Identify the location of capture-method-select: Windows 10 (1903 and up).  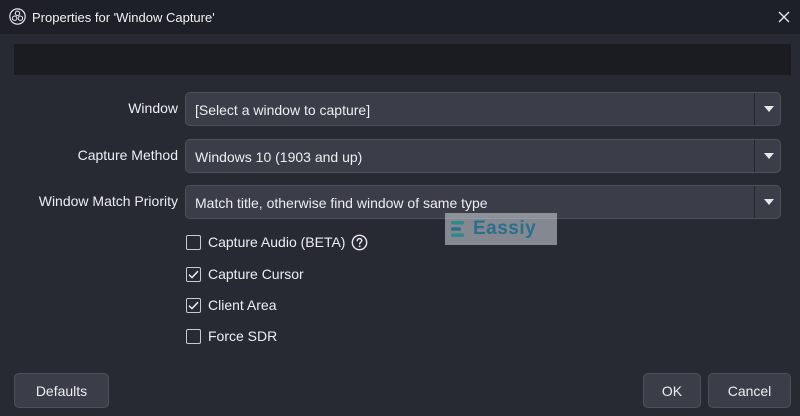
(483, 156).